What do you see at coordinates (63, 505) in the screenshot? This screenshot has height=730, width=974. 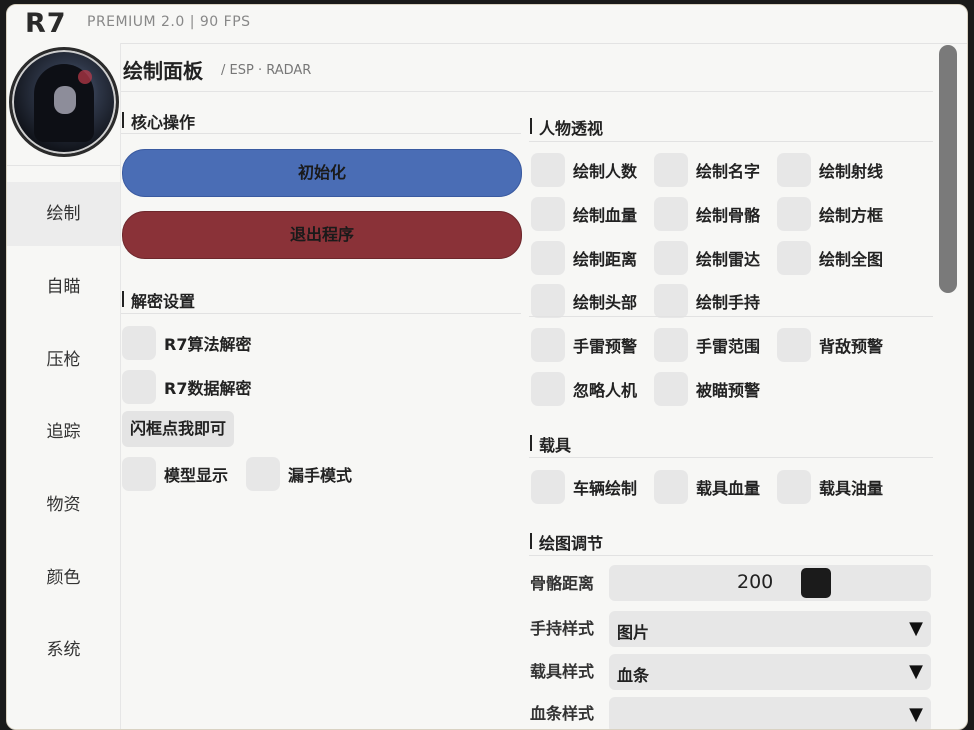 I see `sidebar-item-items: 物资` at bounding box center [63, 505].